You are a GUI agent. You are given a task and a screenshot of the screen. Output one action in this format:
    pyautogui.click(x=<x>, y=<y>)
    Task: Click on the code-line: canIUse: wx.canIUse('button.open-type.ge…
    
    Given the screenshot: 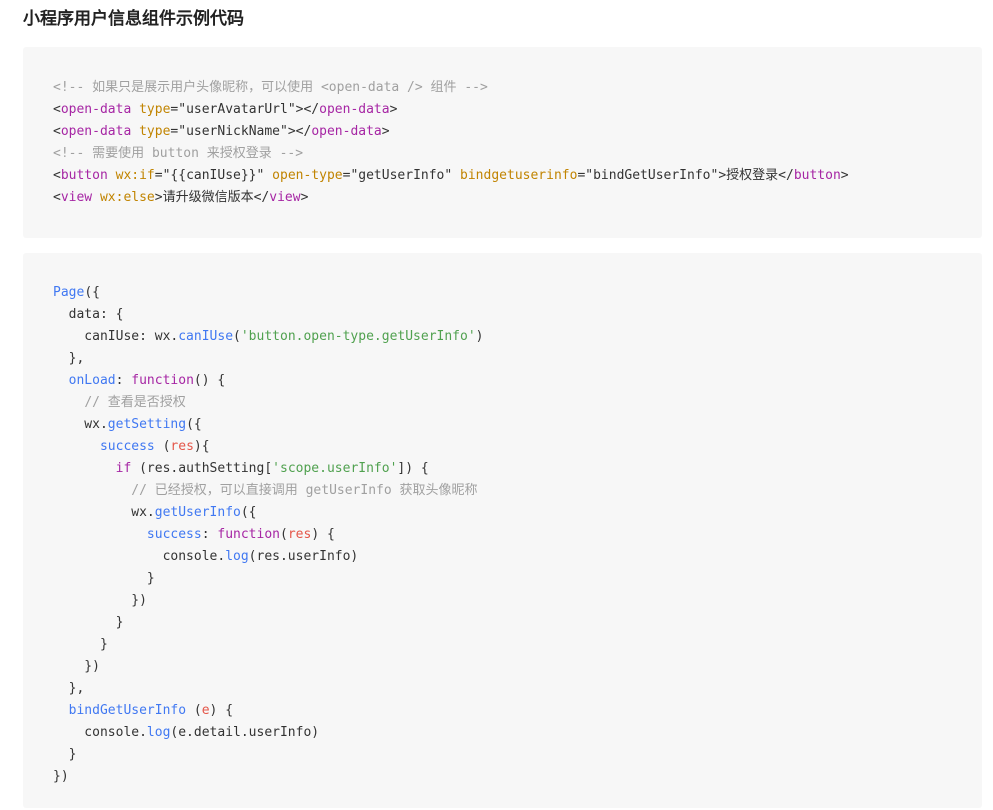 What is the action you would take?
    pyautogui.click(x=517, y=337)
    